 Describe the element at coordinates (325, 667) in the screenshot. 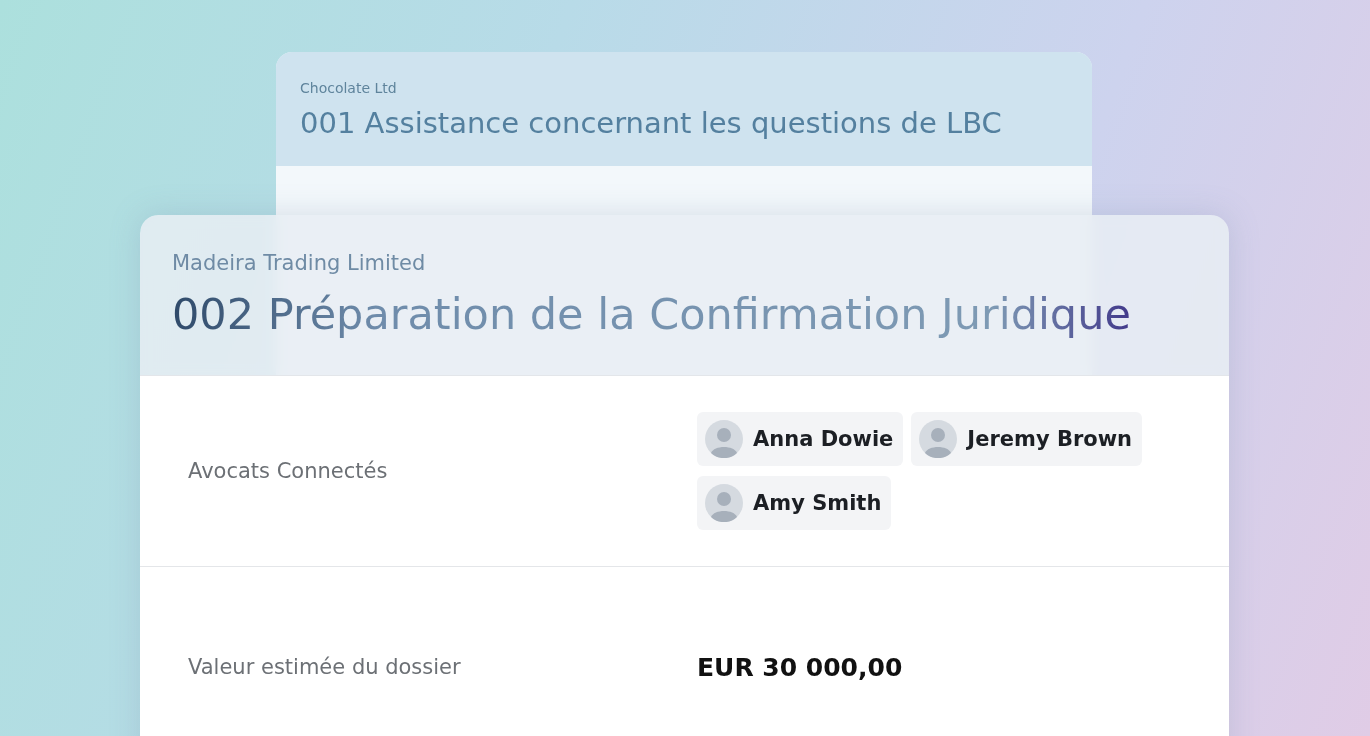

I see `field-label: Valeur estimée du dossier` at that location.